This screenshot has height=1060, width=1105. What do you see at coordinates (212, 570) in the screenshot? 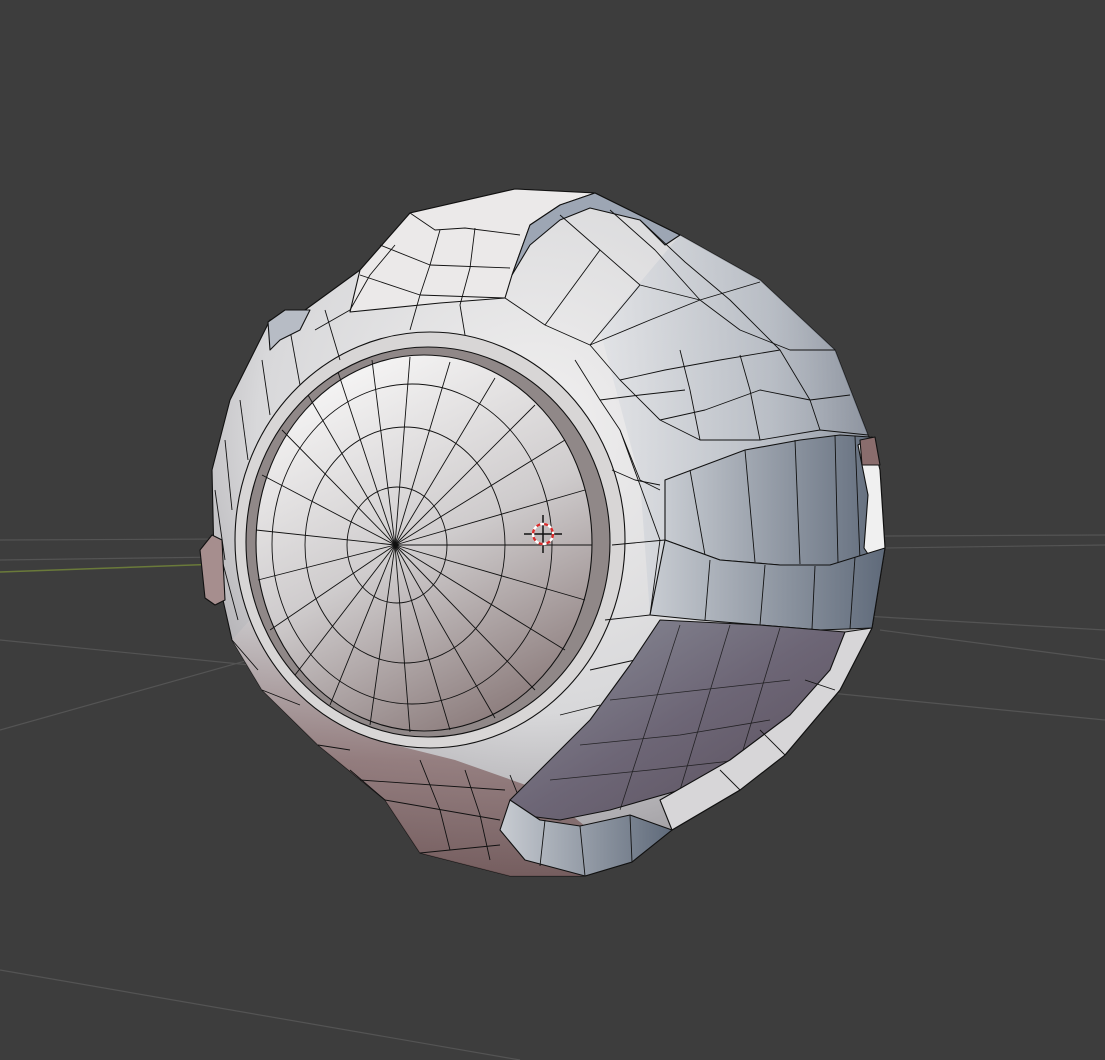
I see `ear-bump-left` at bounding box center [212, 570].